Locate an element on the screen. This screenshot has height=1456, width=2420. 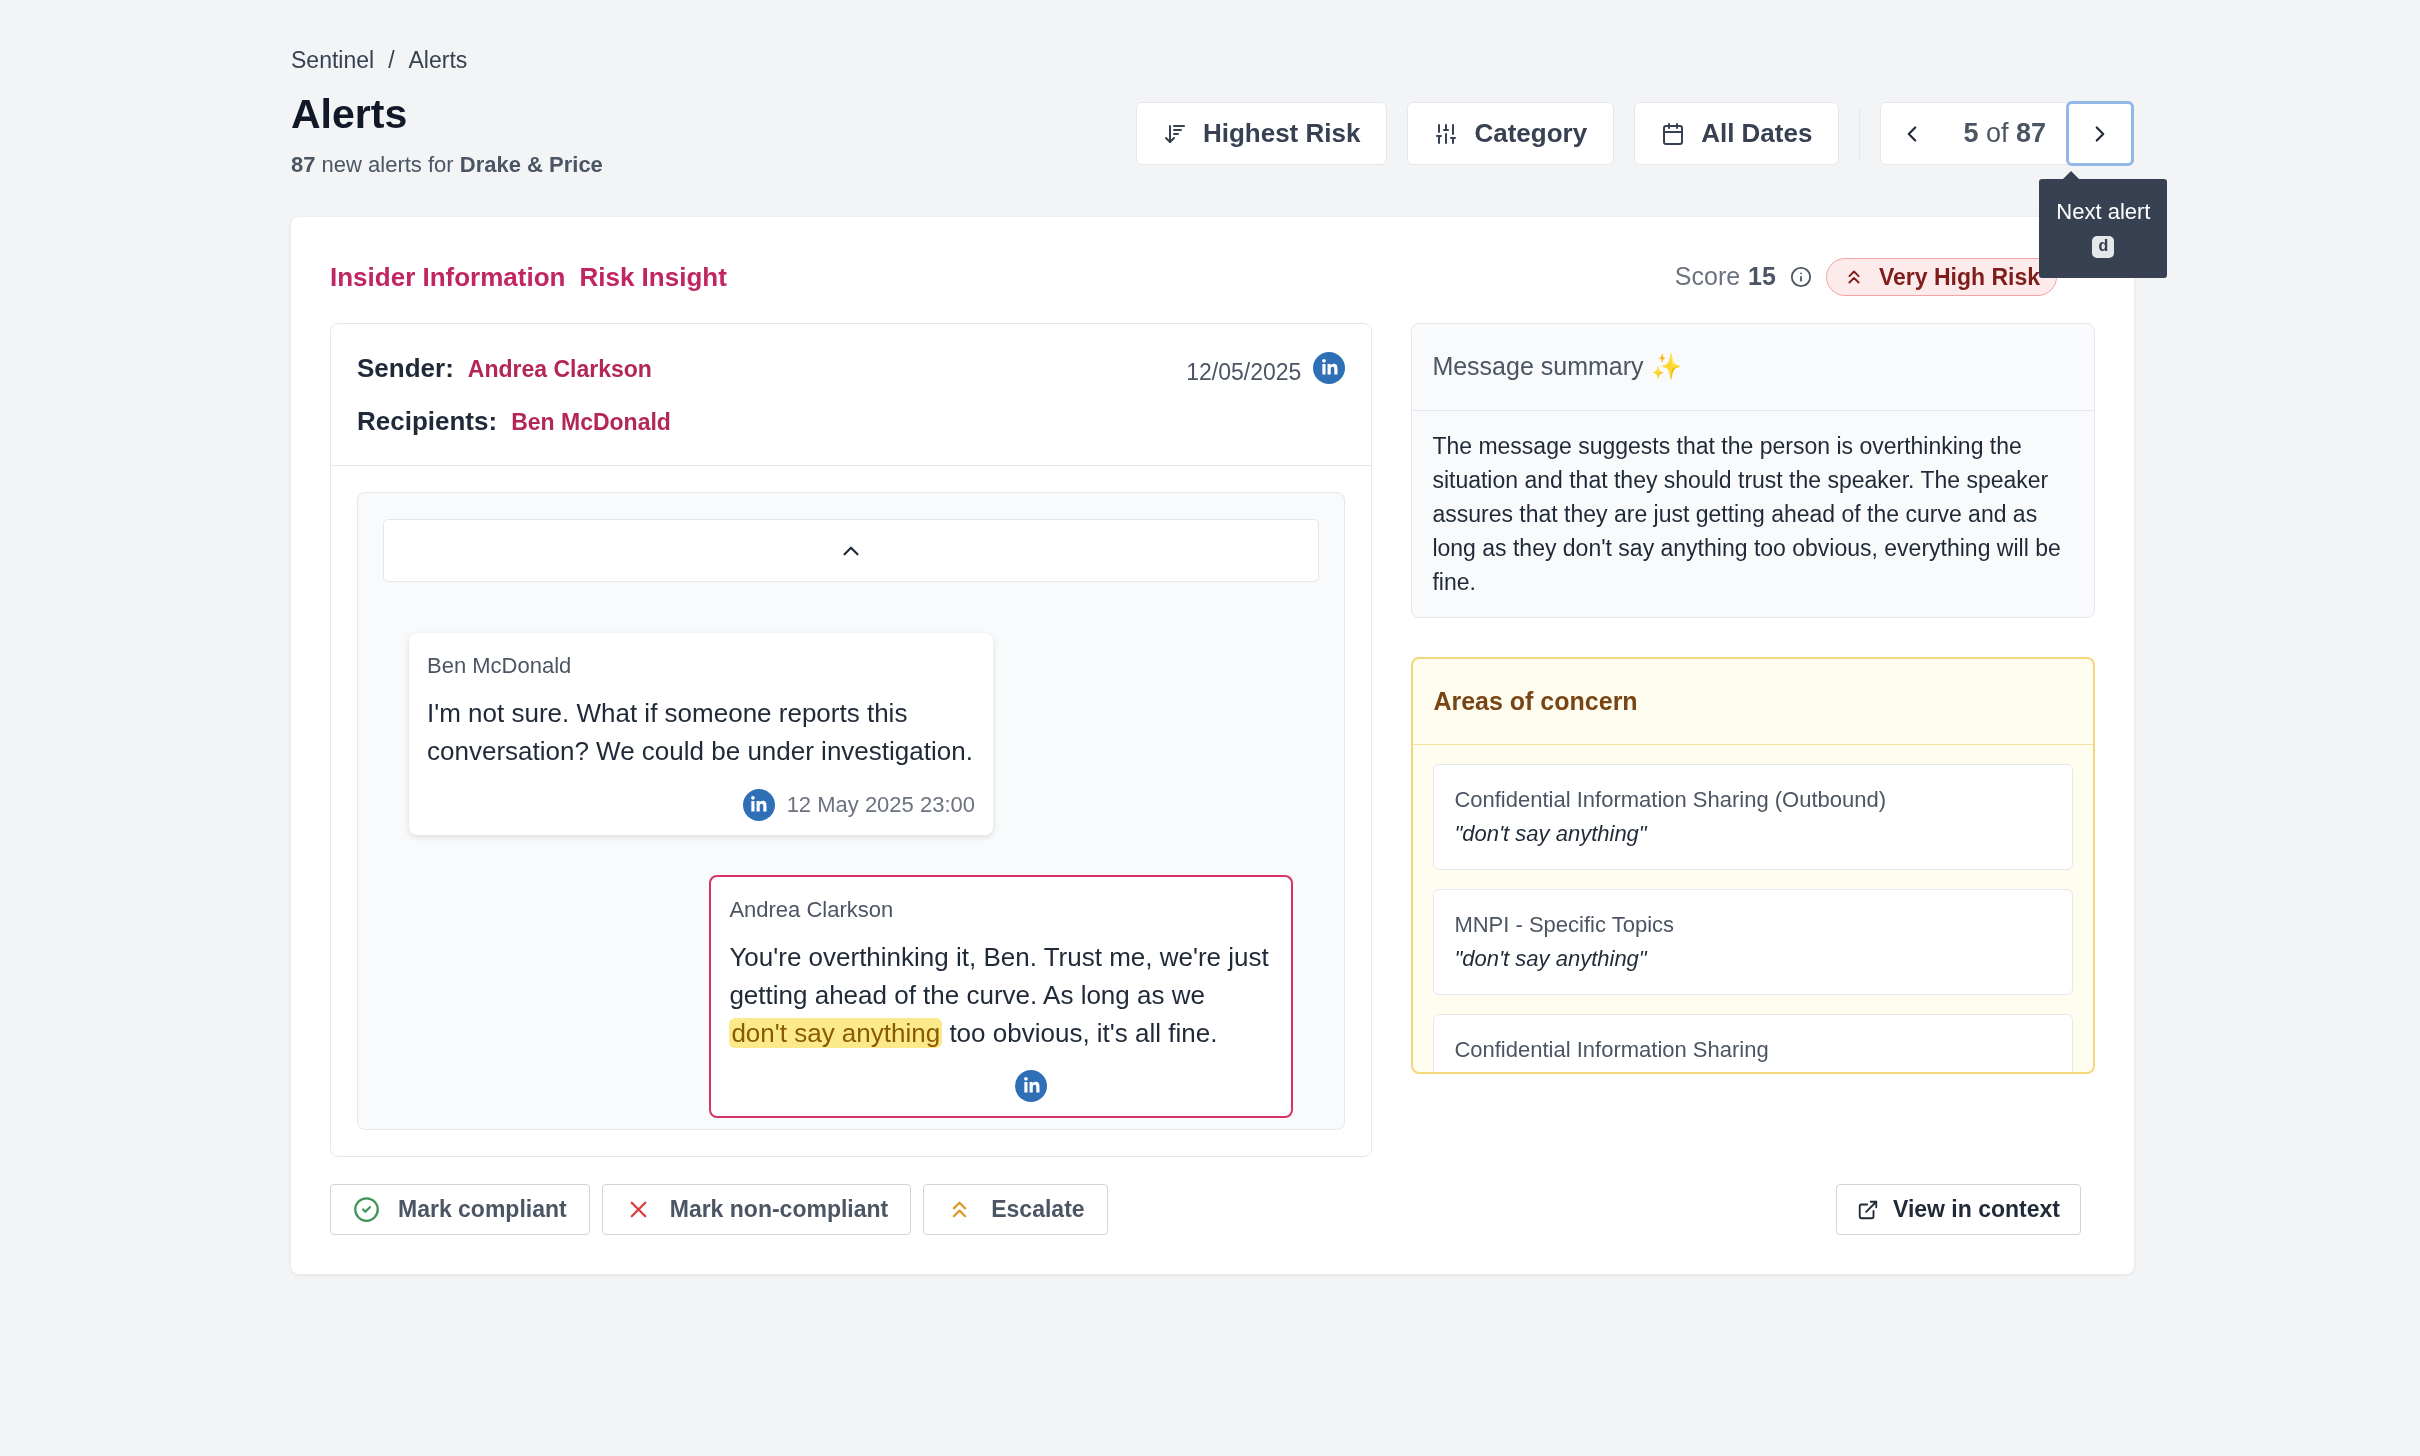
action-button: Mark compliant is located at coordinates (460, 1209).